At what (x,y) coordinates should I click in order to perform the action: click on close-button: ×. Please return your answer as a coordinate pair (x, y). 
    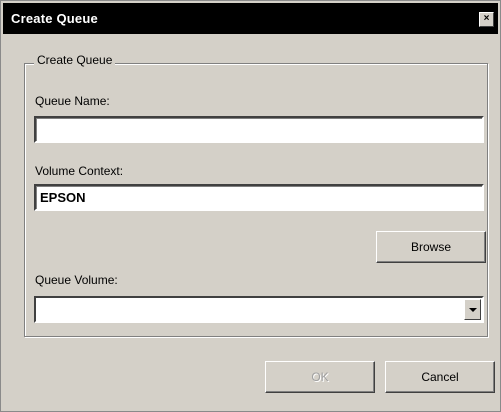
    Looking at the image, I should click on (486, 19).